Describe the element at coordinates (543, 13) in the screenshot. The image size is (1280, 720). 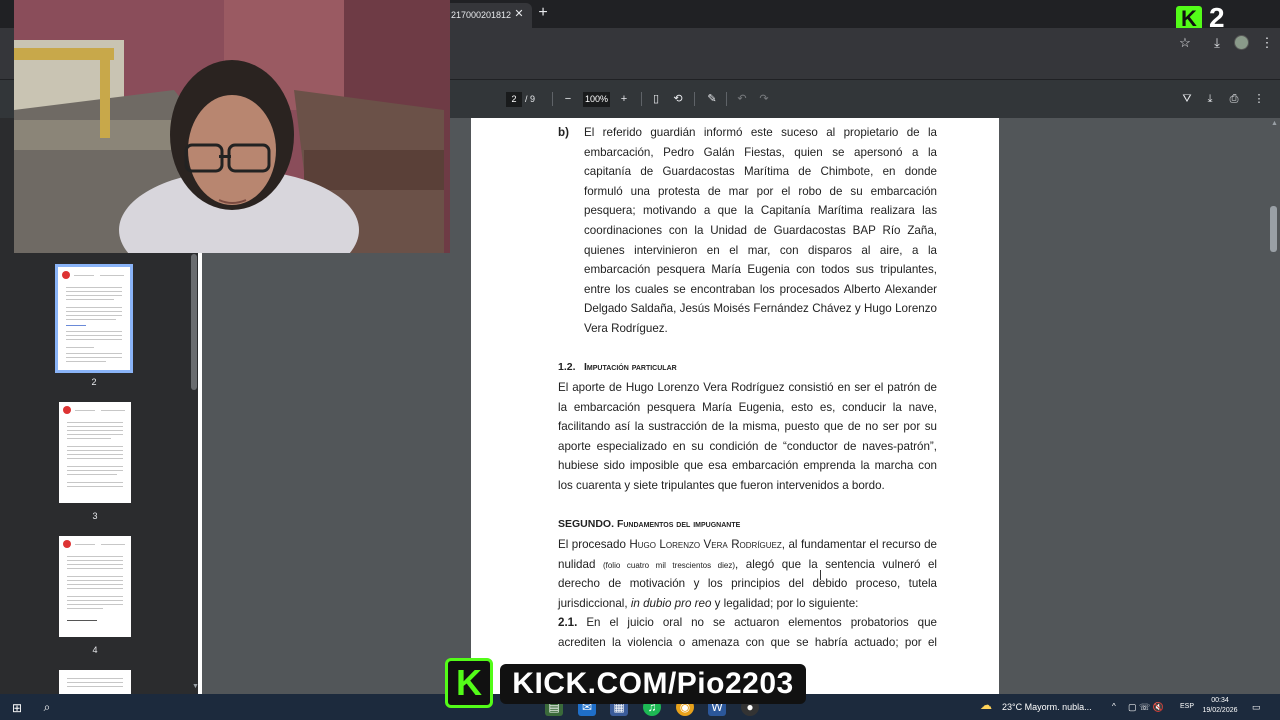
I see `new-tab-button: +` at that location.